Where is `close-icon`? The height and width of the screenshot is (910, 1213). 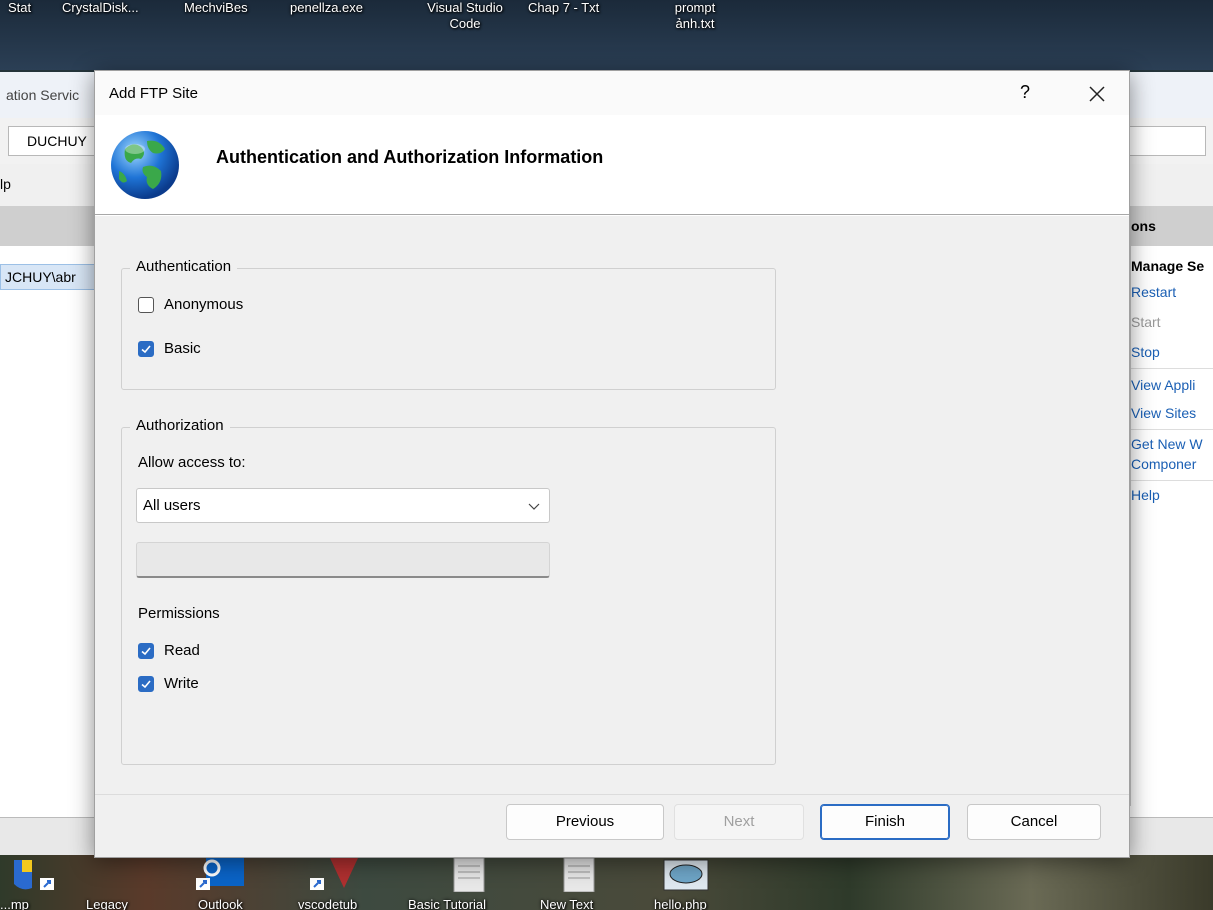
close-icon is located at coordinates (1097, 94).